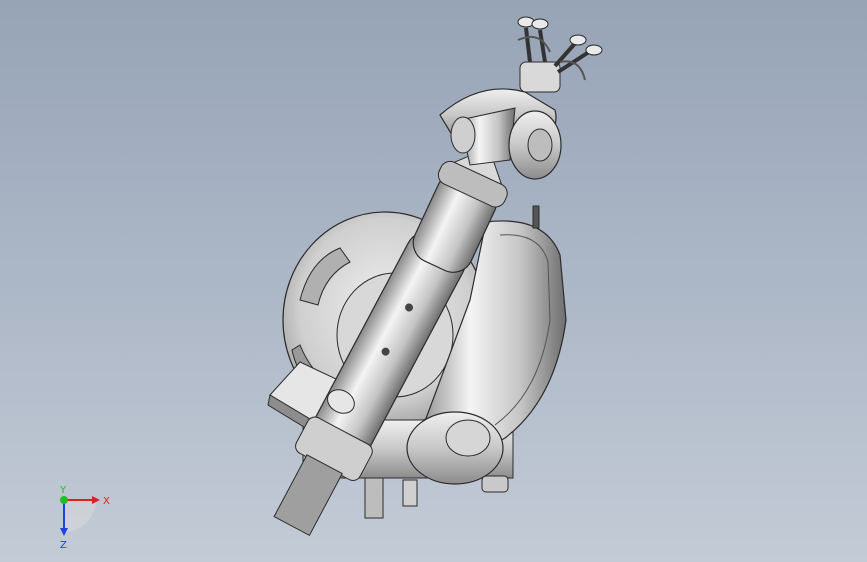 Image resolution: width=867 pixels, height=562 pixels. Describe the element at coordinates (63, 545) in the screenshot. I see `z-axis-label: Z` at that location.